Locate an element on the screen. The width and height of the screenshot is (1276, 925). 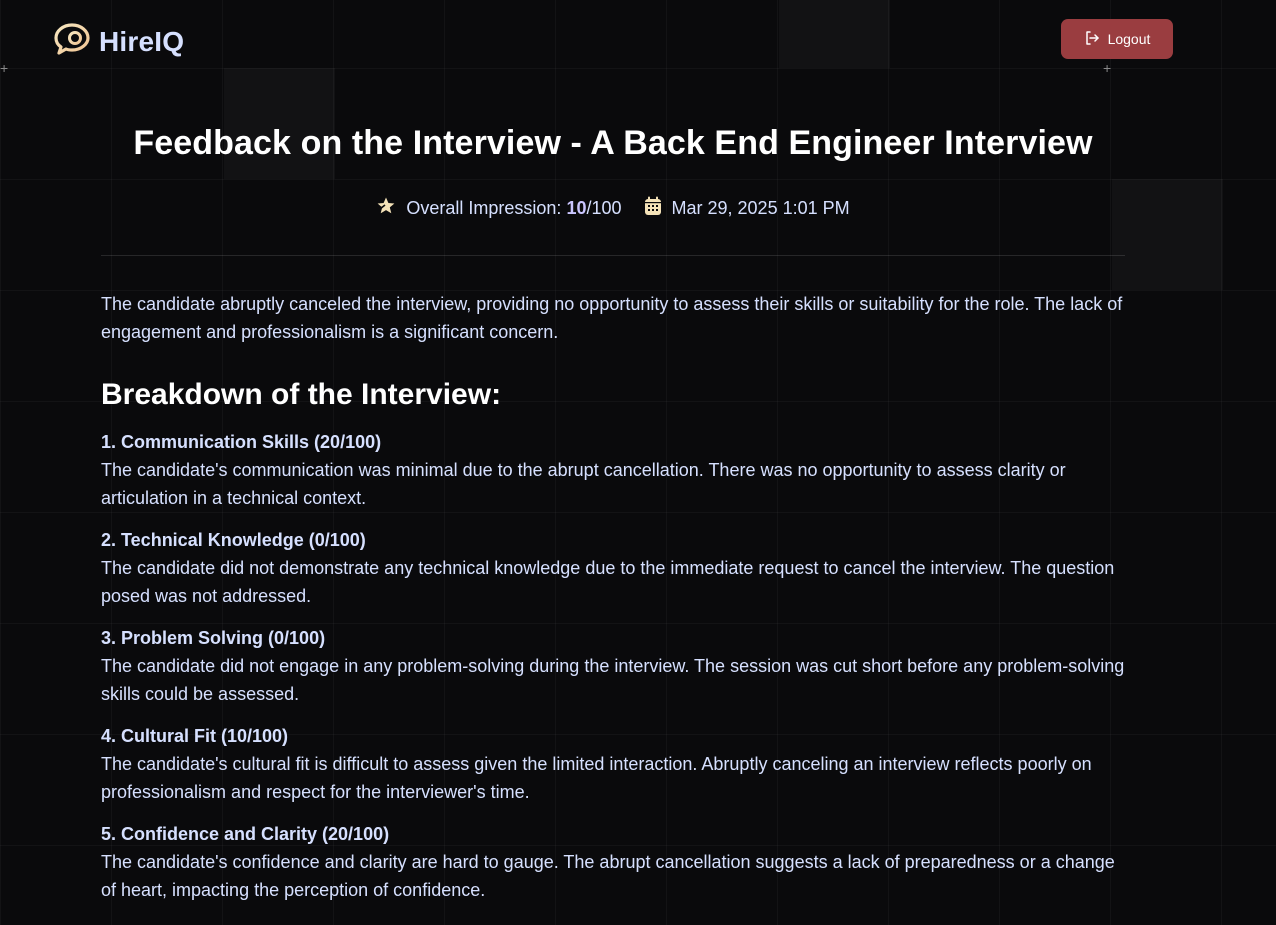
calendar-icon is located at coordinates (653, 208).